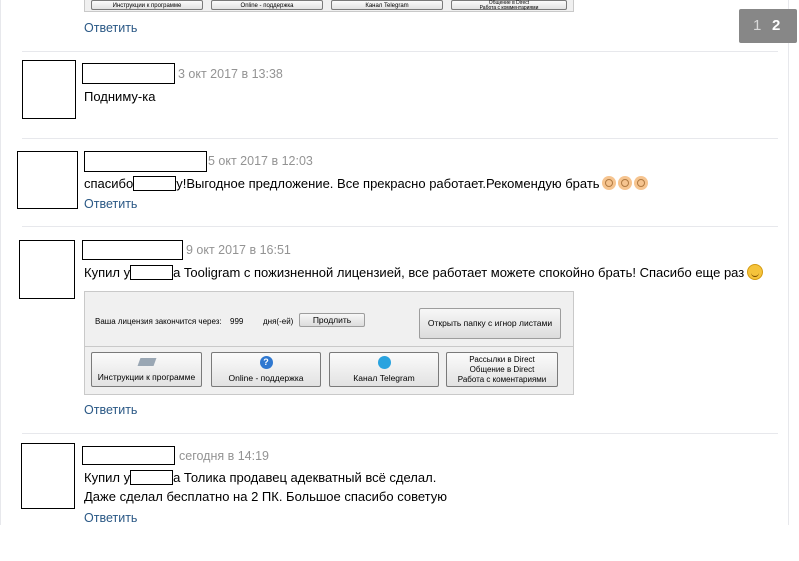  Describe the element at coordinates (755, 272) in the screenshot. I see `relieved-face-emoji-icon` at that location.